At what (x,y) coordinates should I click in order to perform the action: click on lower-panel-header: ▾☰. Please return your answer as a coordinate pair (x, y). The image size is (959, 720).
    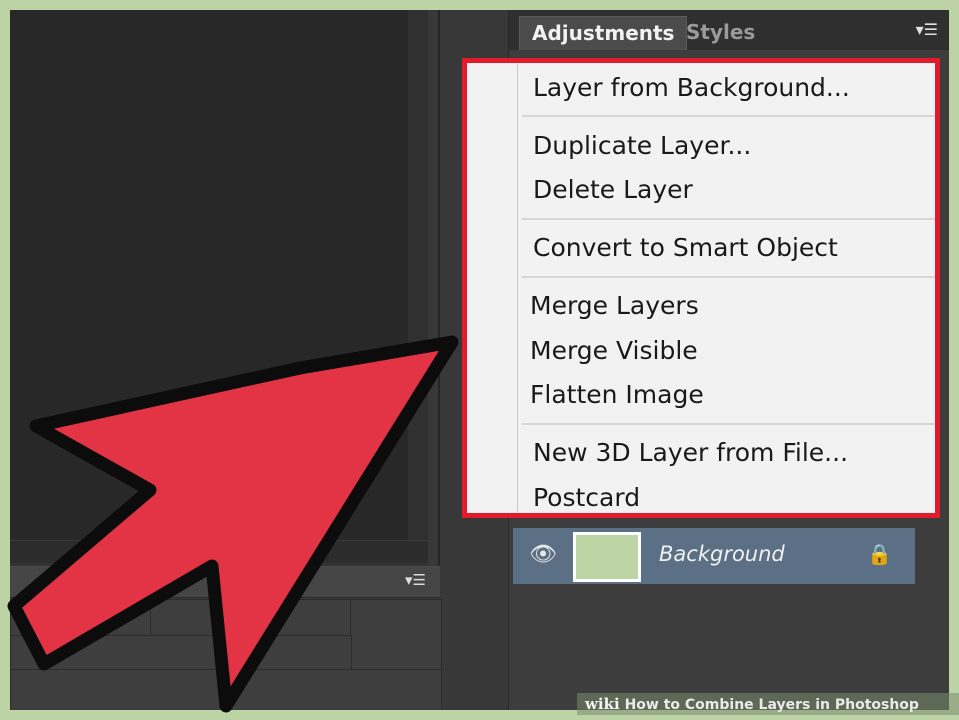
    Looking at the image, I should click on (225, 582).